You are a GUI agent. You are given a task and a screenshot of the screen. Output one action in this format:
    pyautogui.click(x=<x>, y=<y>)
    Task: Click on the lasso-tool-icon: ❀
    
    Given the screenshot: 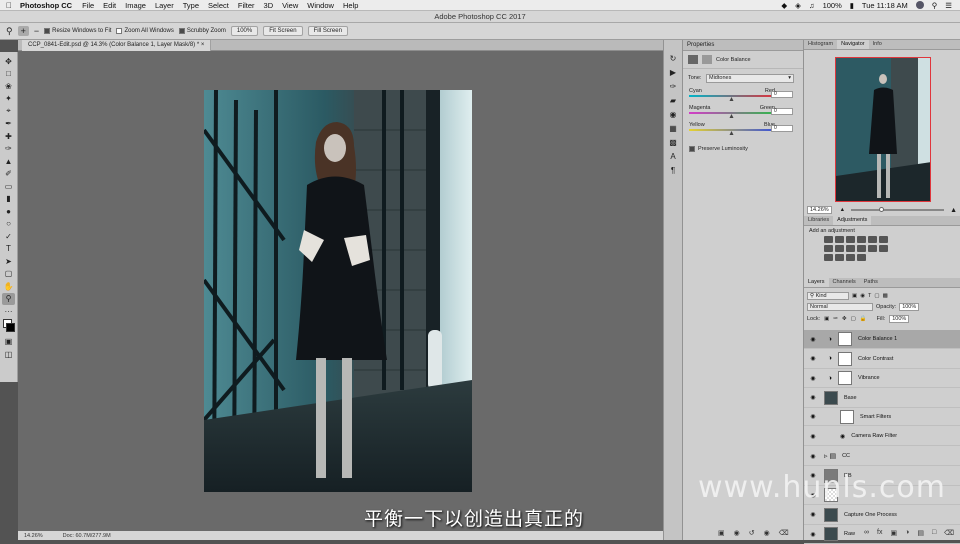 What is the action you would take?
    pyautogui.click(x=8, y=86)
    